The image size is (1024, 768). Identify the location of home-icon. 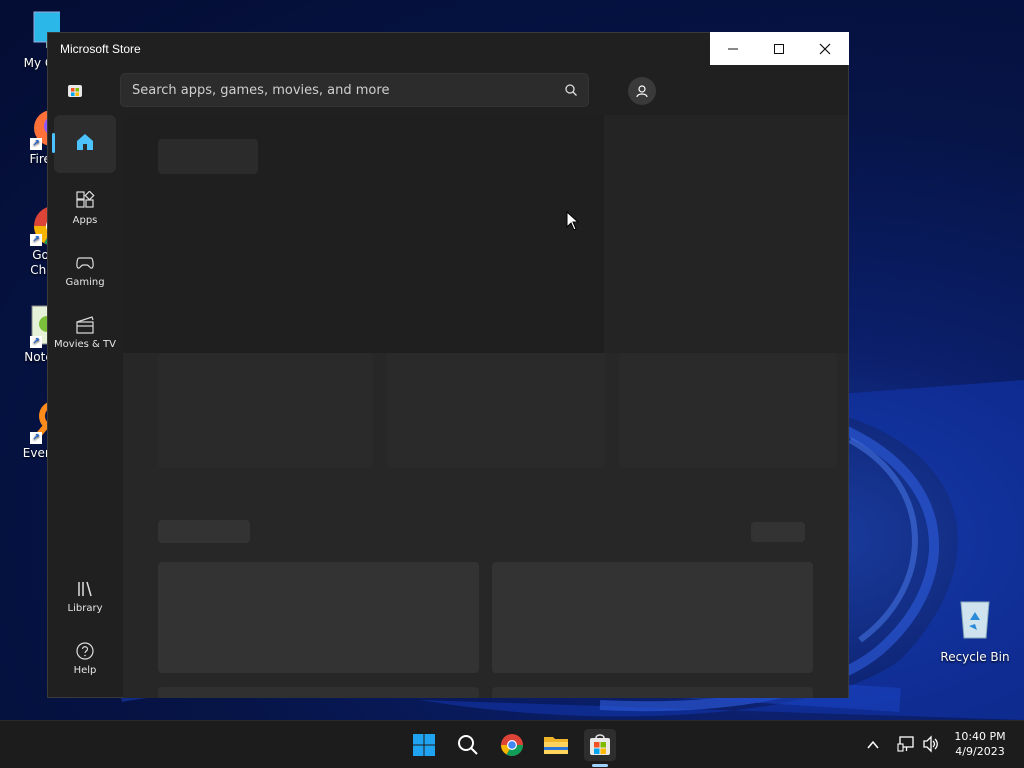
(85, 142).